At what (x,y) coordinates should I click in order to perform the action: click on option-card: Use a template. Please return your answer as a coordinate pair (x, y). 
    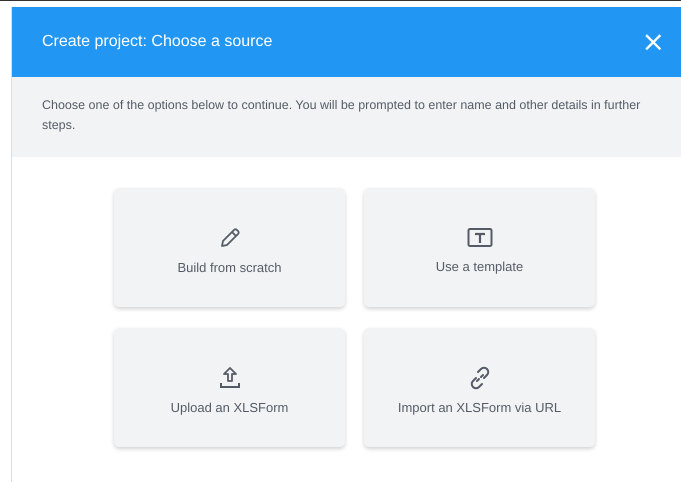
    Looking at the image, I should click on (479, 247).